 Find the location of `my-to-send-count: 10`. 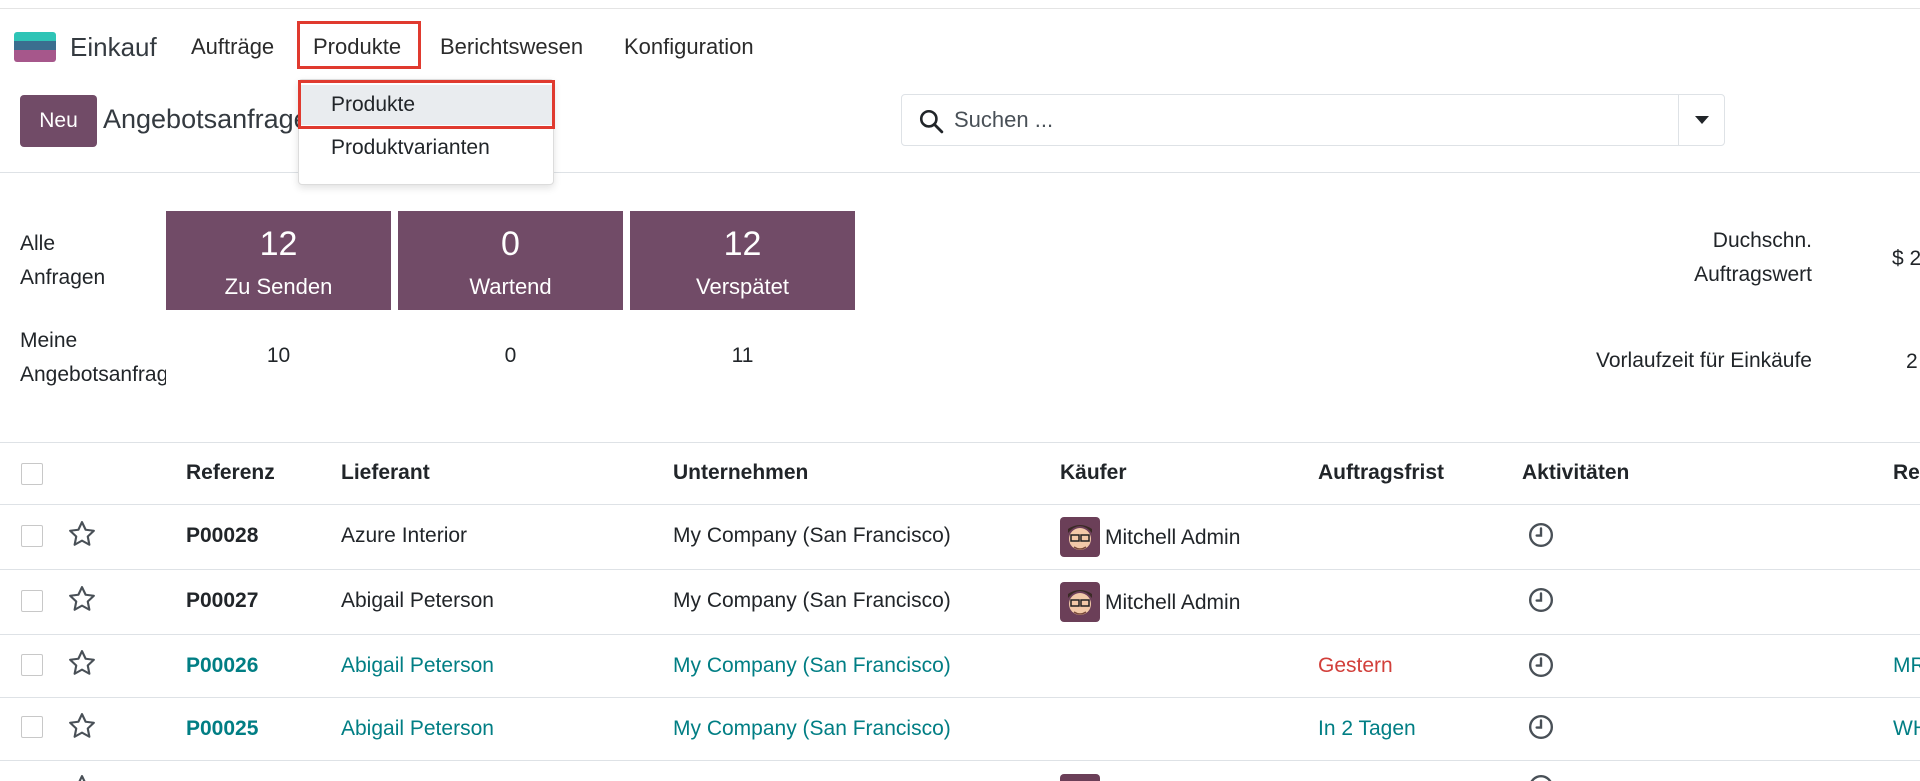

my-to-send-count: 10 is located at coordinates (278, 356).